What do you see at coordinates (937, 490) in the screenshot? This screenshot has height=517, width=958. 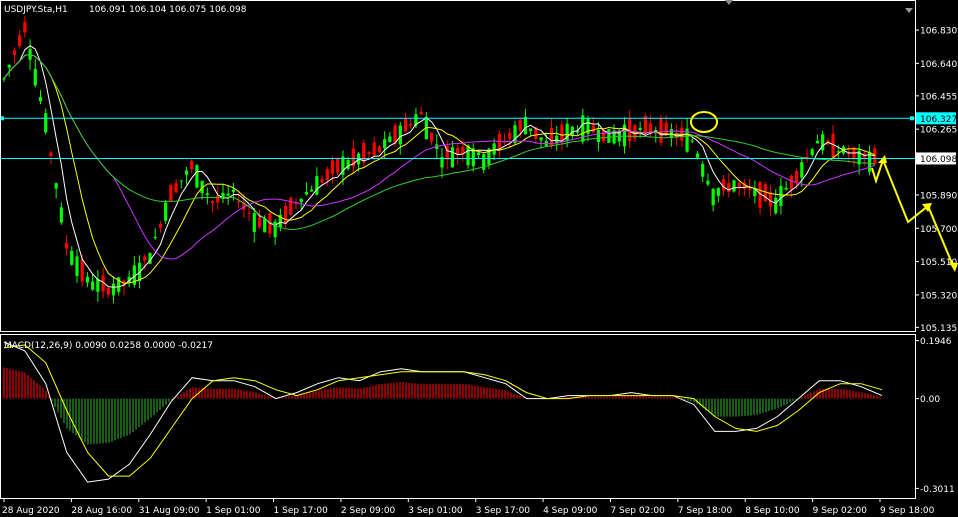 I see `macd-tick-label: -0.3011` at bounding box center [937, 490].